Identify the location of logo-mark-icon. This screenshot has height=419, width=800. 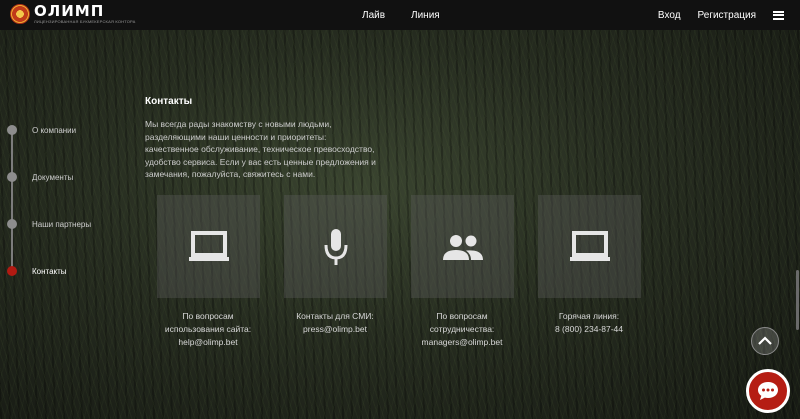
(20, 14).